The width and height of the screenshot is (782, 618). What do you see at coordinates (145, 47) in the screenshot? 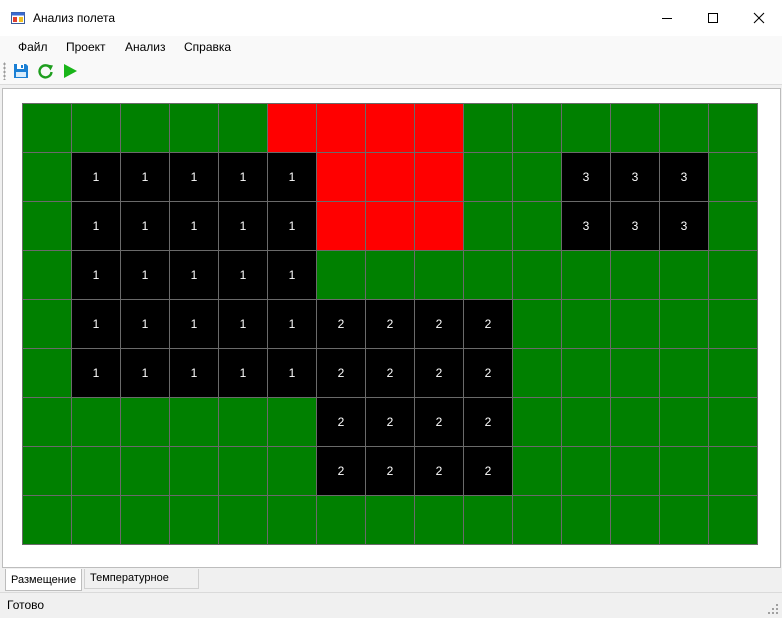
I see `menu-analysis: Анализ` at bounding box center [145, 47].